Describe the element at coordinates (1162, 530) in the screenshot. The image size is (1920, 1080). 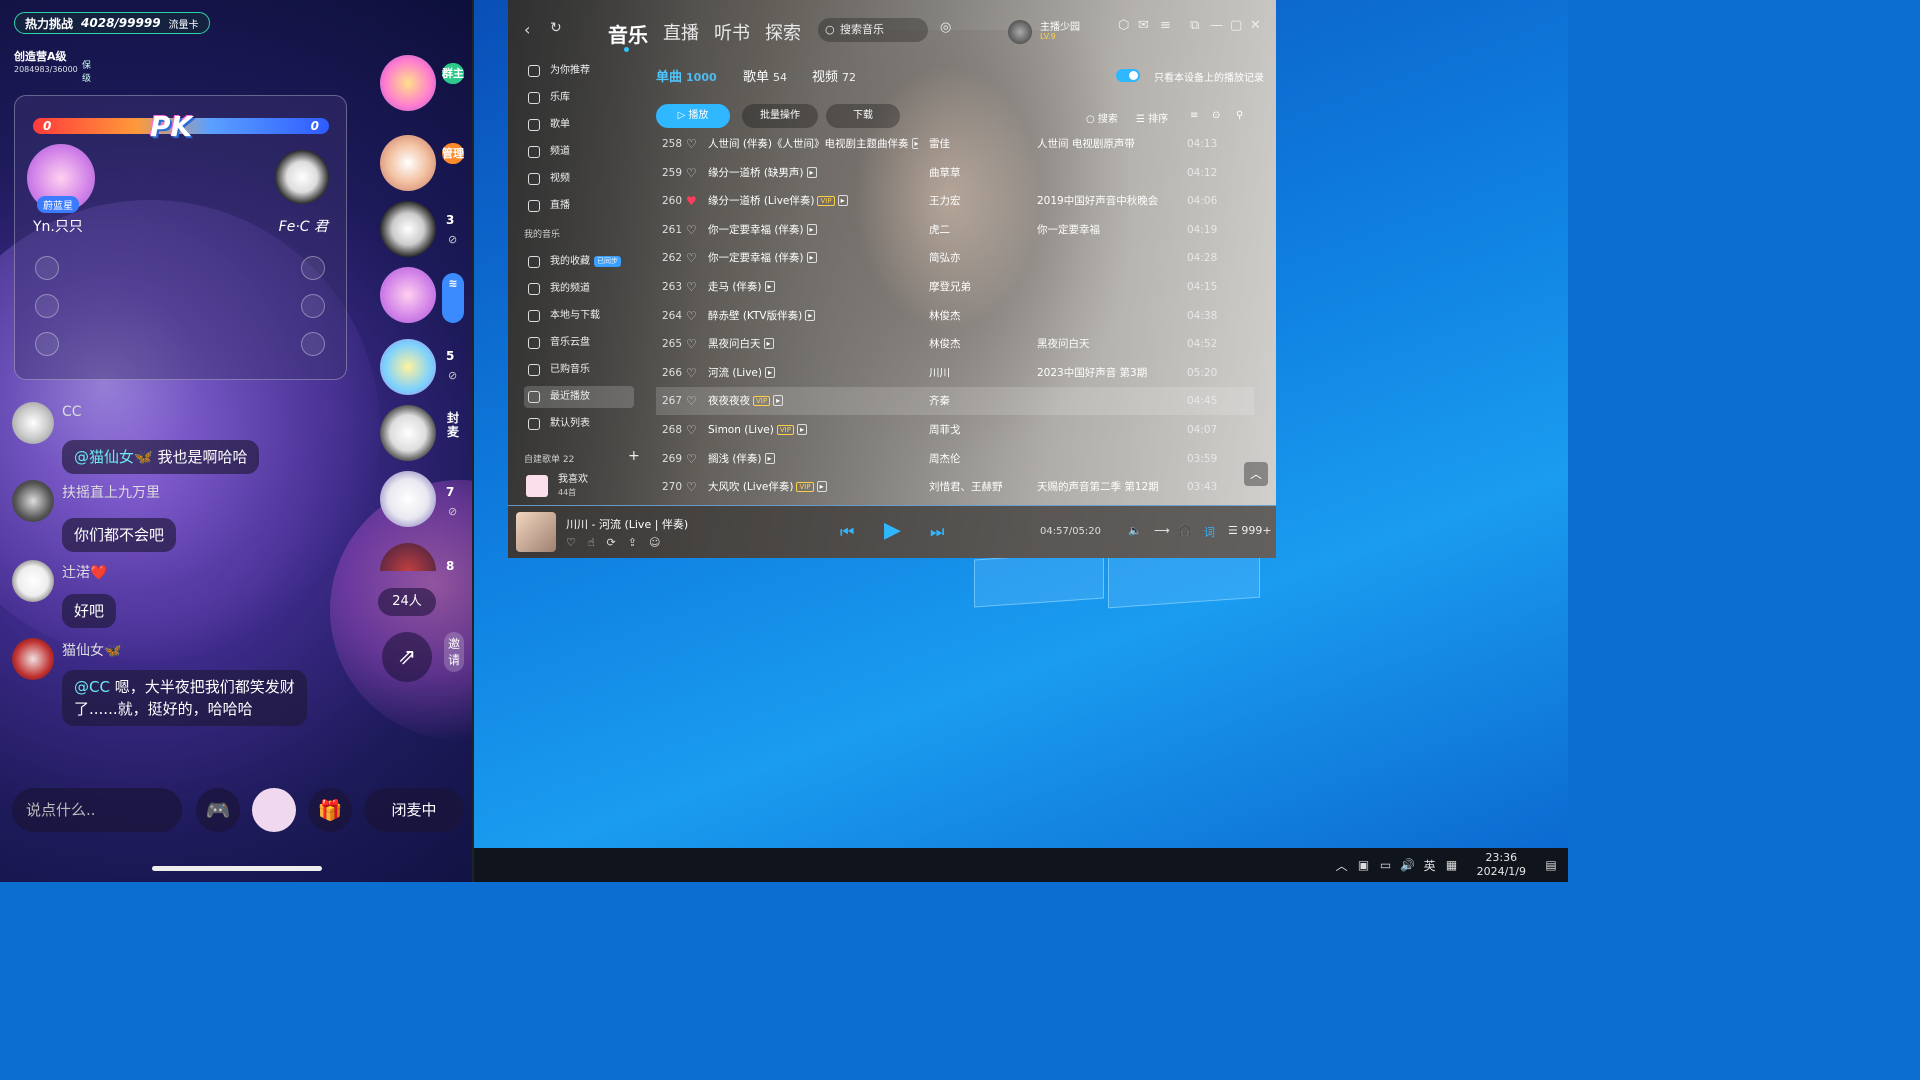
I see `loop-mode-icon: ⟶` at that location.